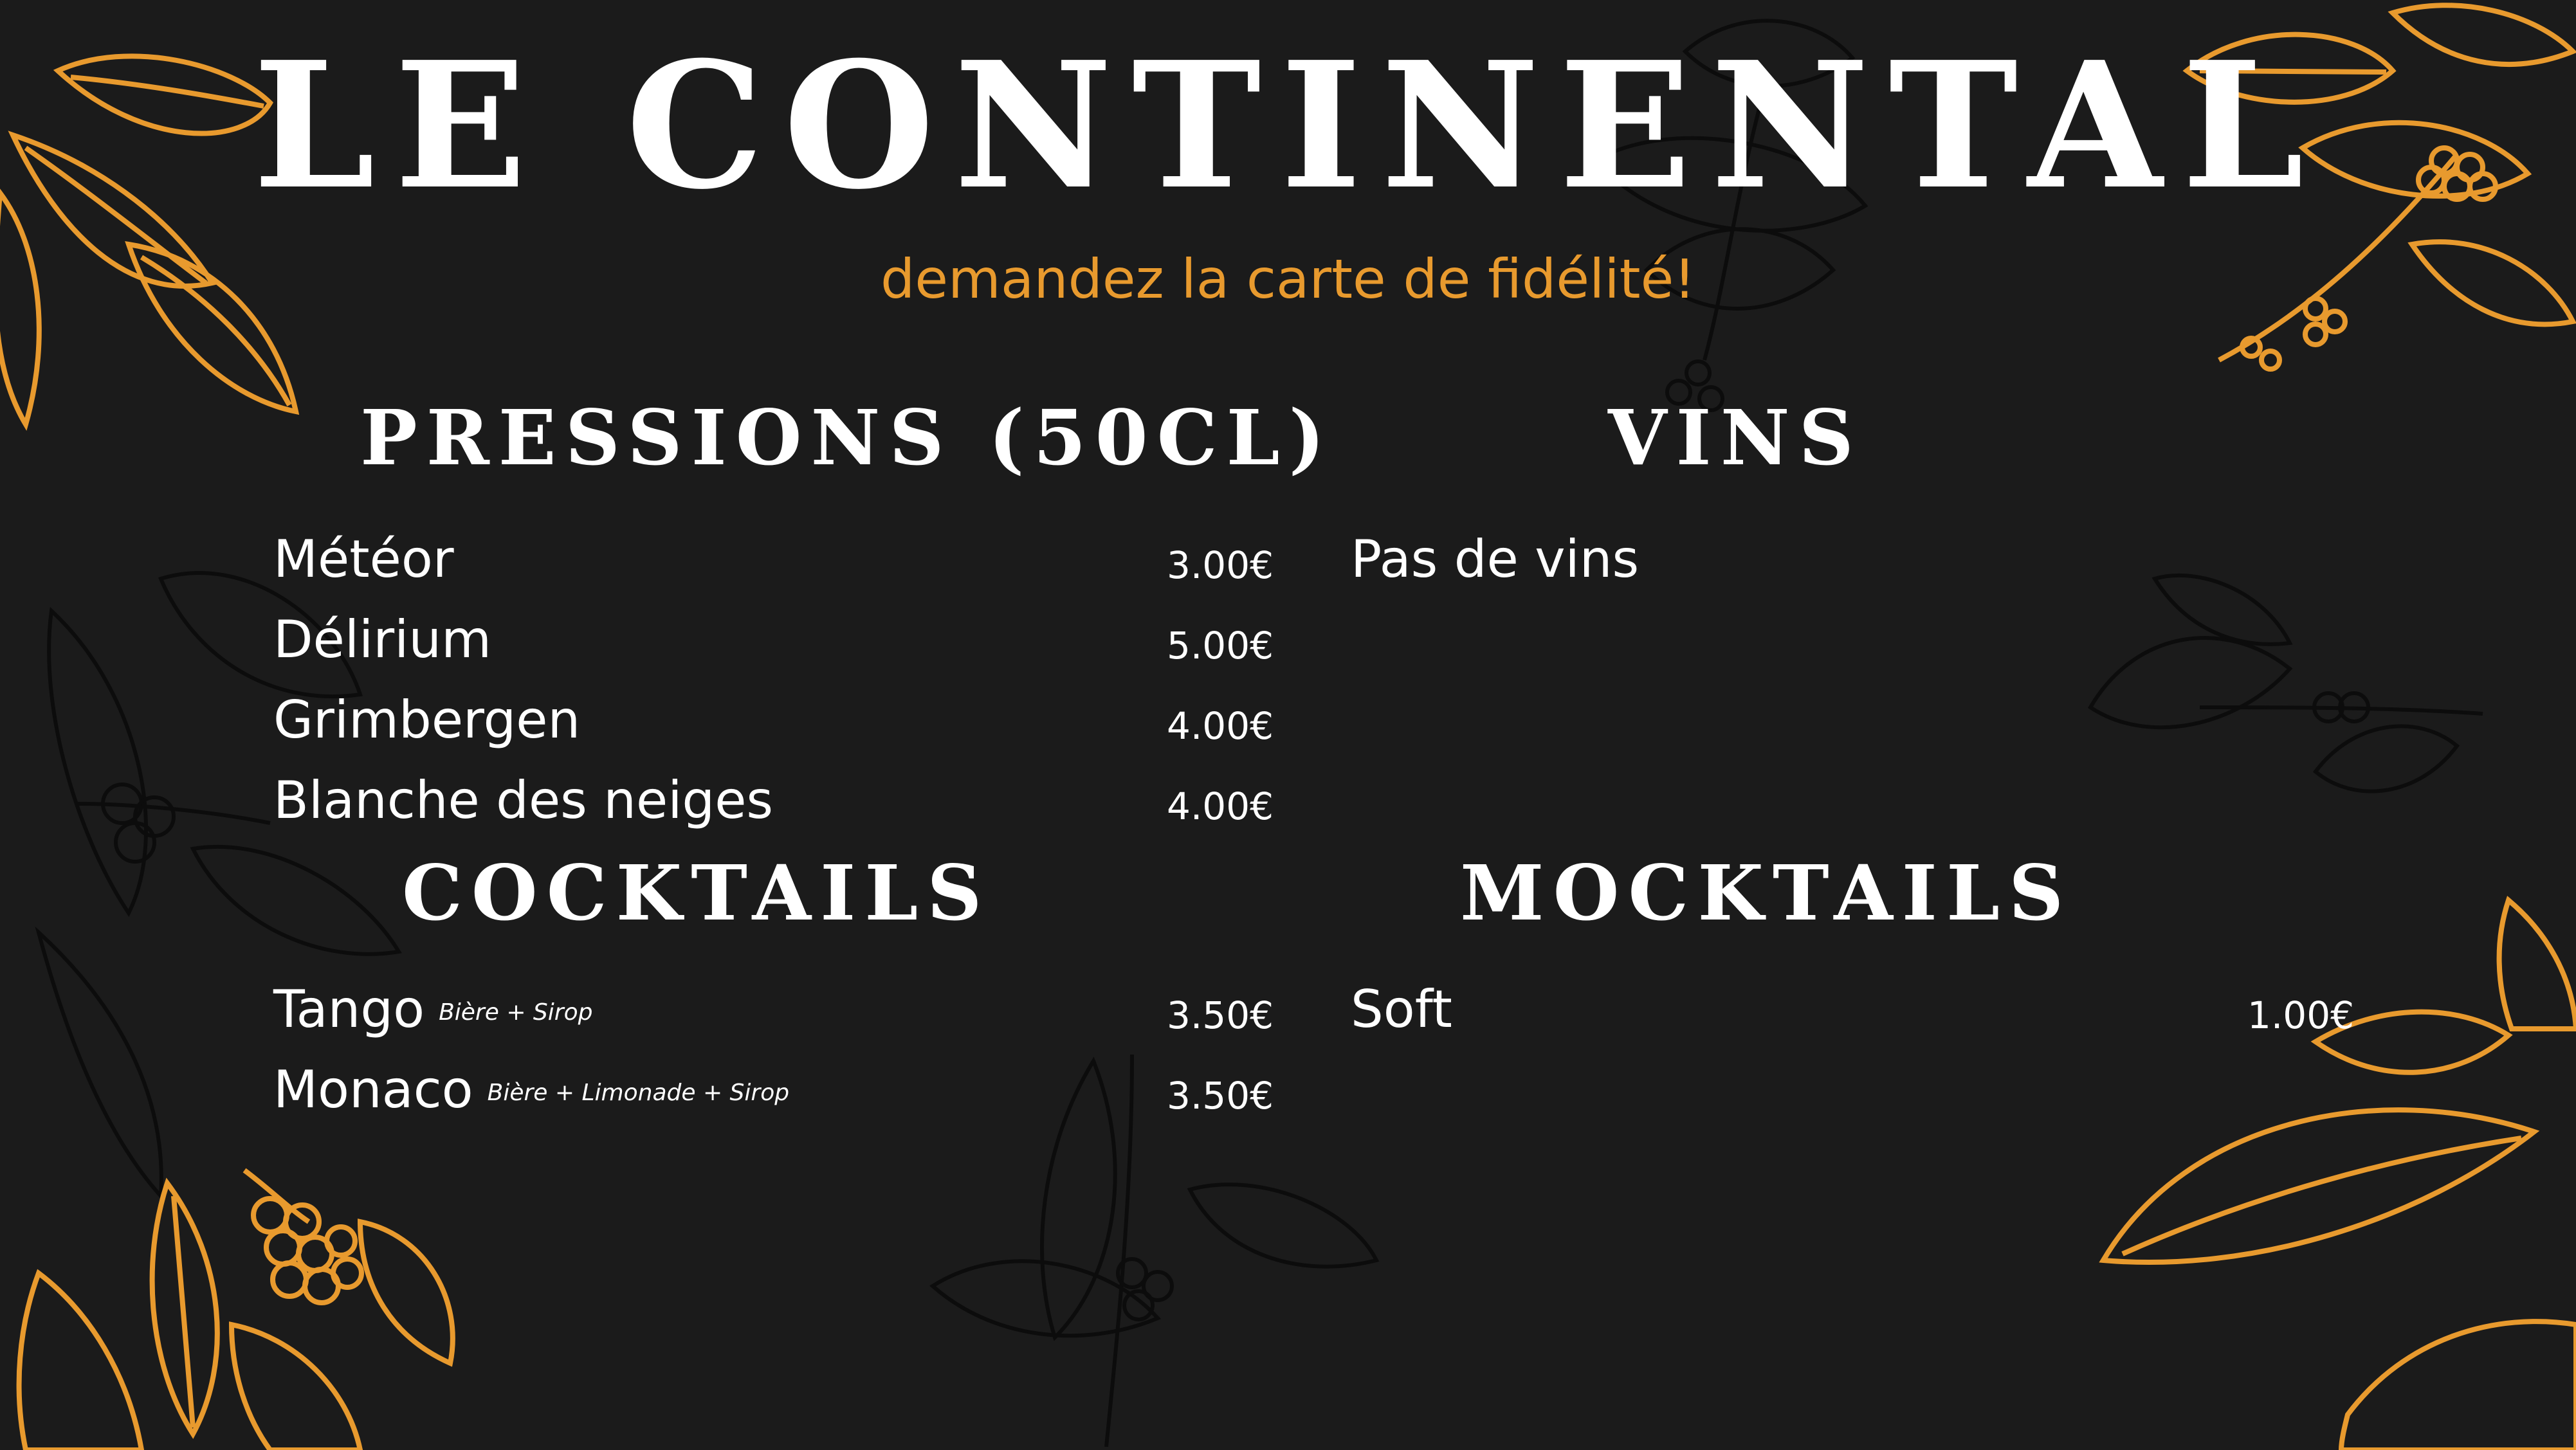  What do you see at coordinates (373, 1089) in the screenshot?
I see `cocktail-name: Monaco` at bounding box center [373, 1089].